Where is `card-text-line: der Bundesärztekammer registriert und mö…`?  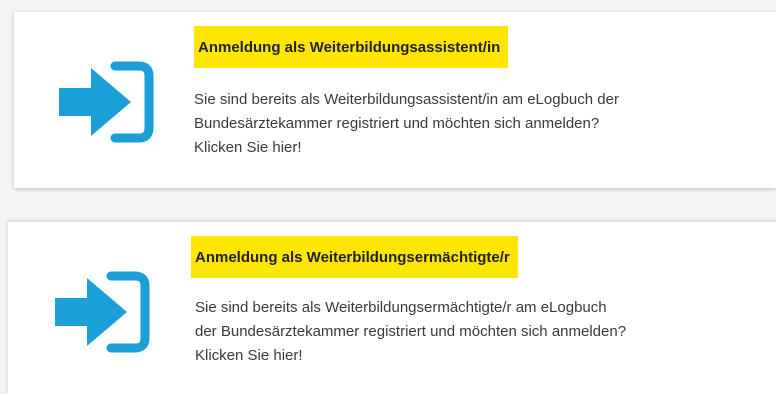
card-text-line: der Bundesärztekammer registriert und mö… is located at coordinates (411, 331).